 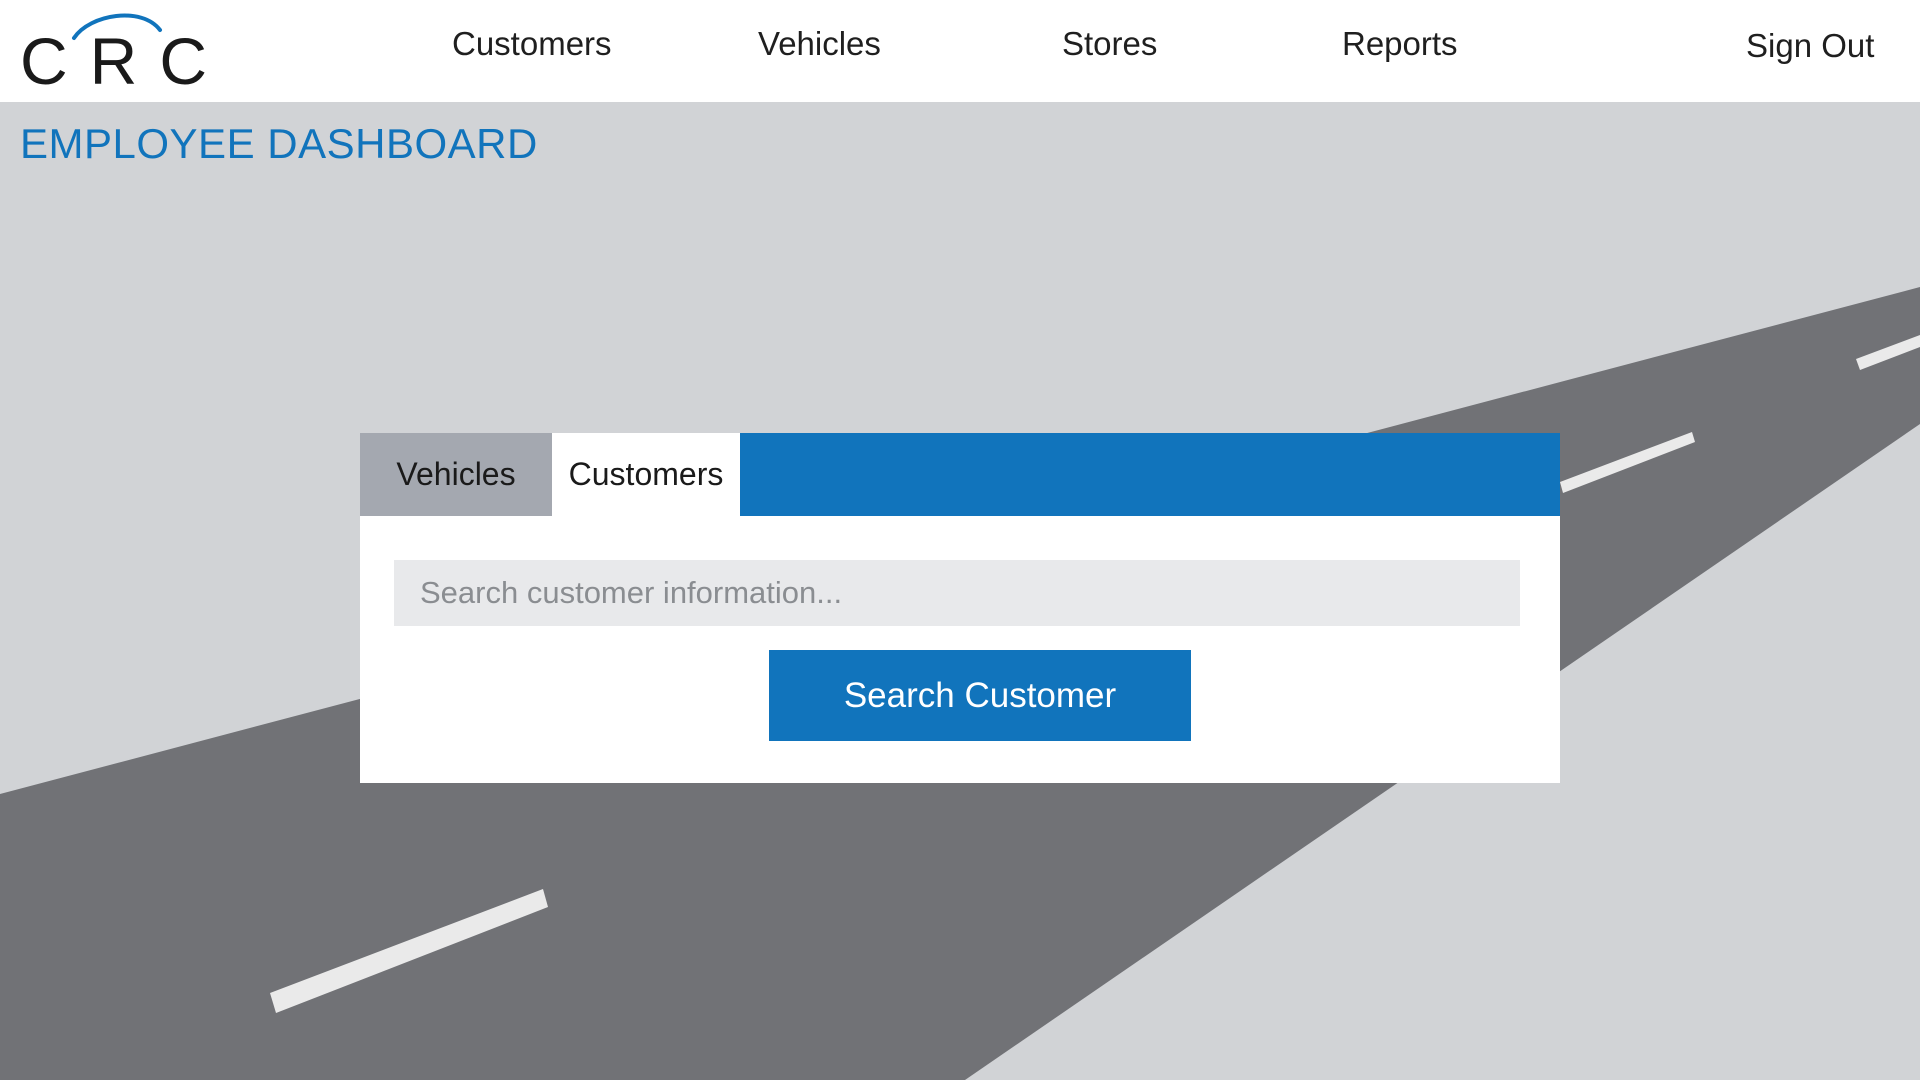 I want to click on nav-vehicles: Vehicles, so click(x=819, y=44).